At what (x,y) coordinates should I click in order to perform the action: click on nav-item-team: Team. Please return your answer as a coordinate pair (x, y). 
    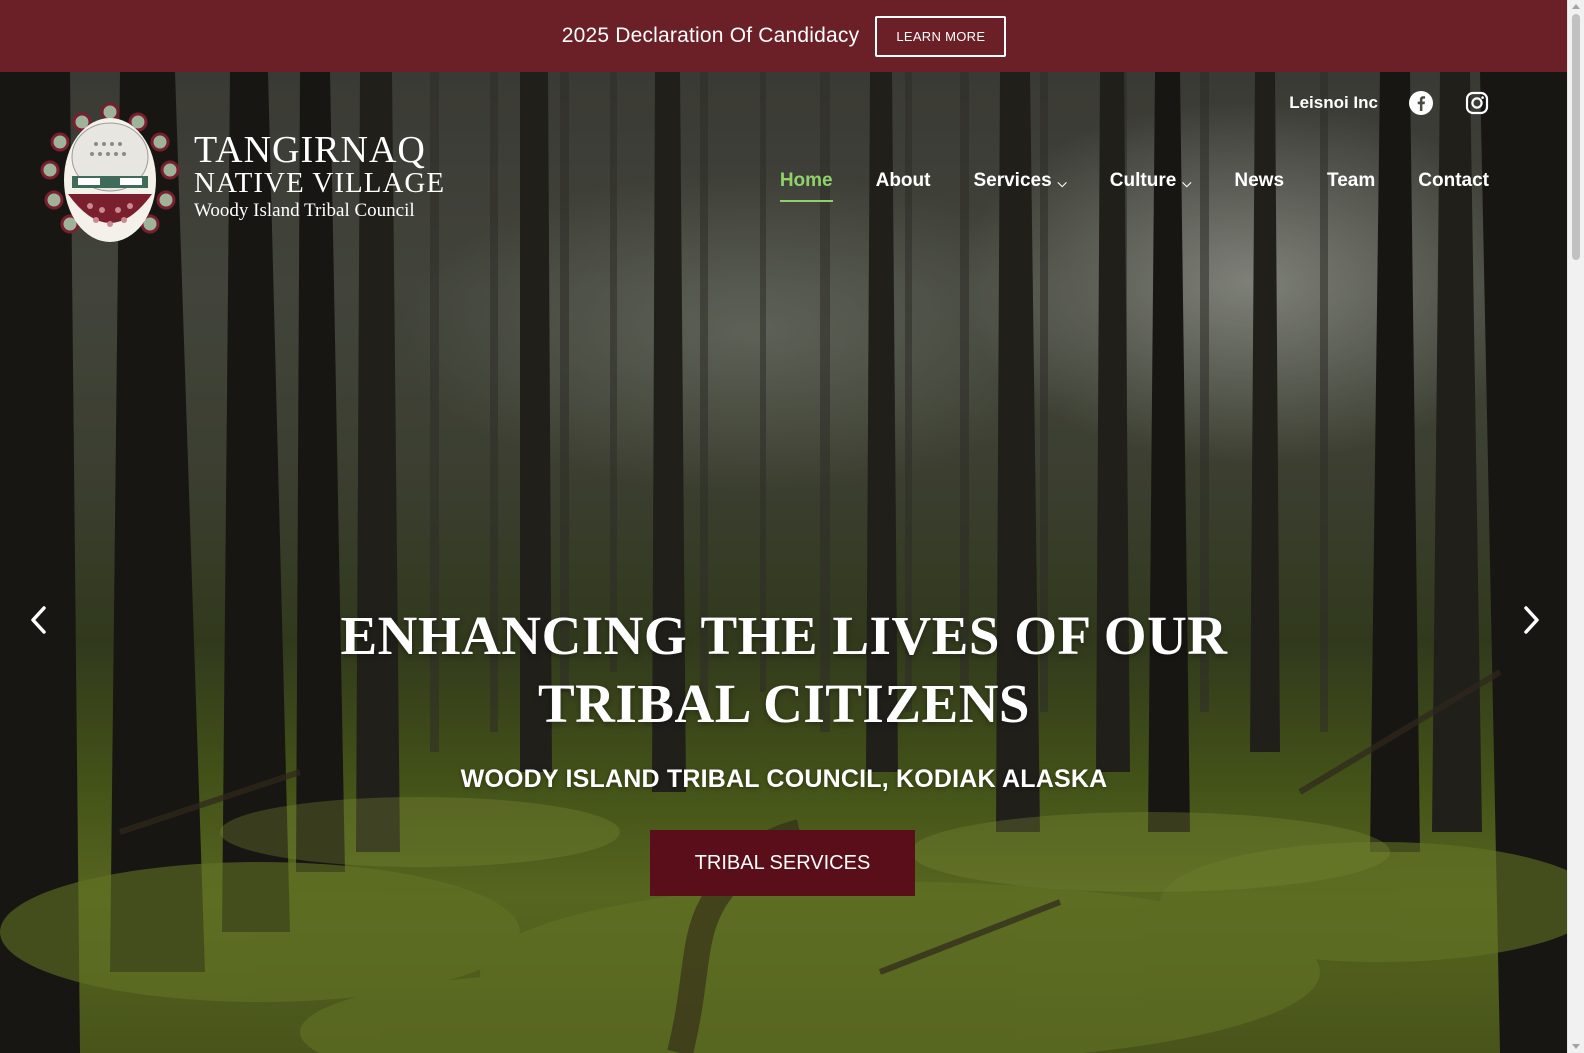
    Looking at the image, I should click on (1351, 181).